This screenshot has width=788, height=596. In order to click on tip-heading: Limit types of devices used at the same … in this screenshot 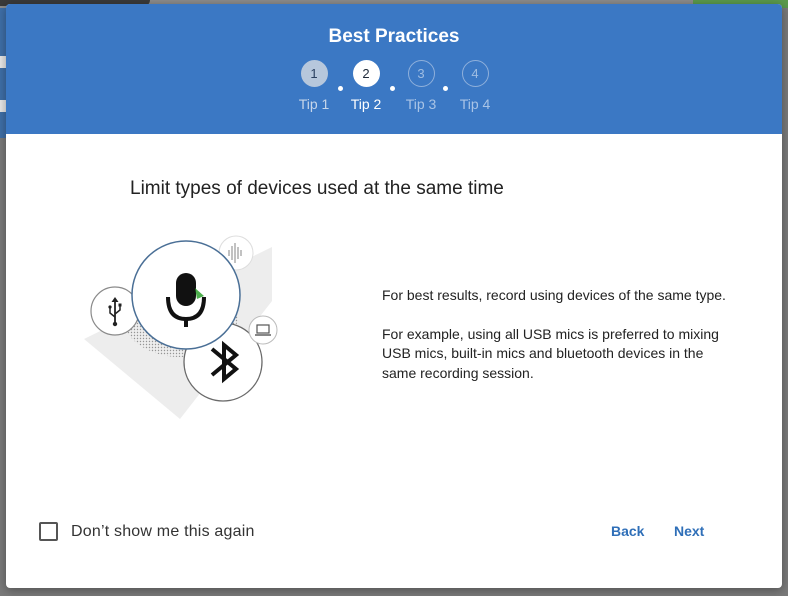, I will do `click(317, 188)`.